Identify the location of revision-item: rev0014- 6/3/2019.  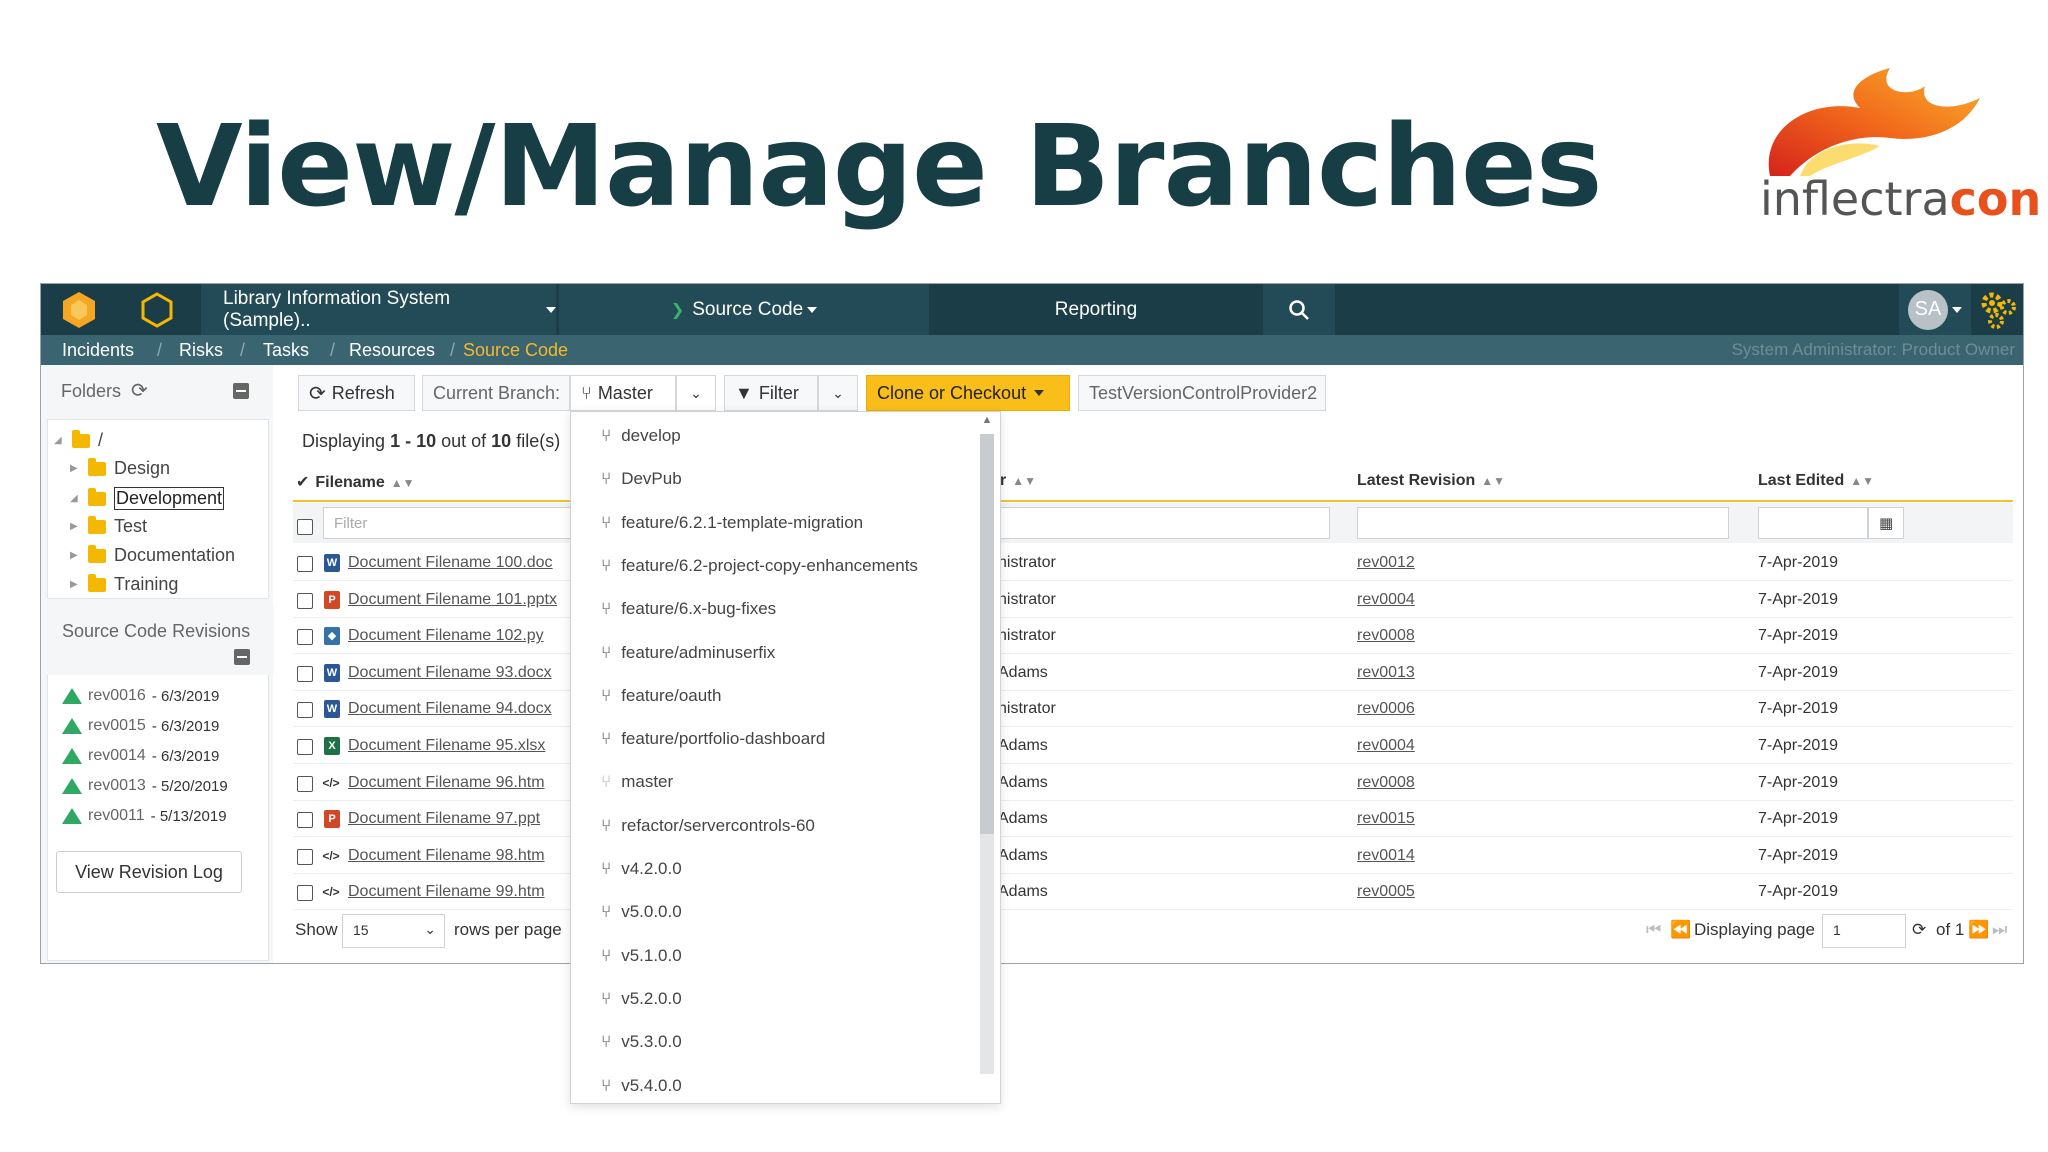
(140, 756).